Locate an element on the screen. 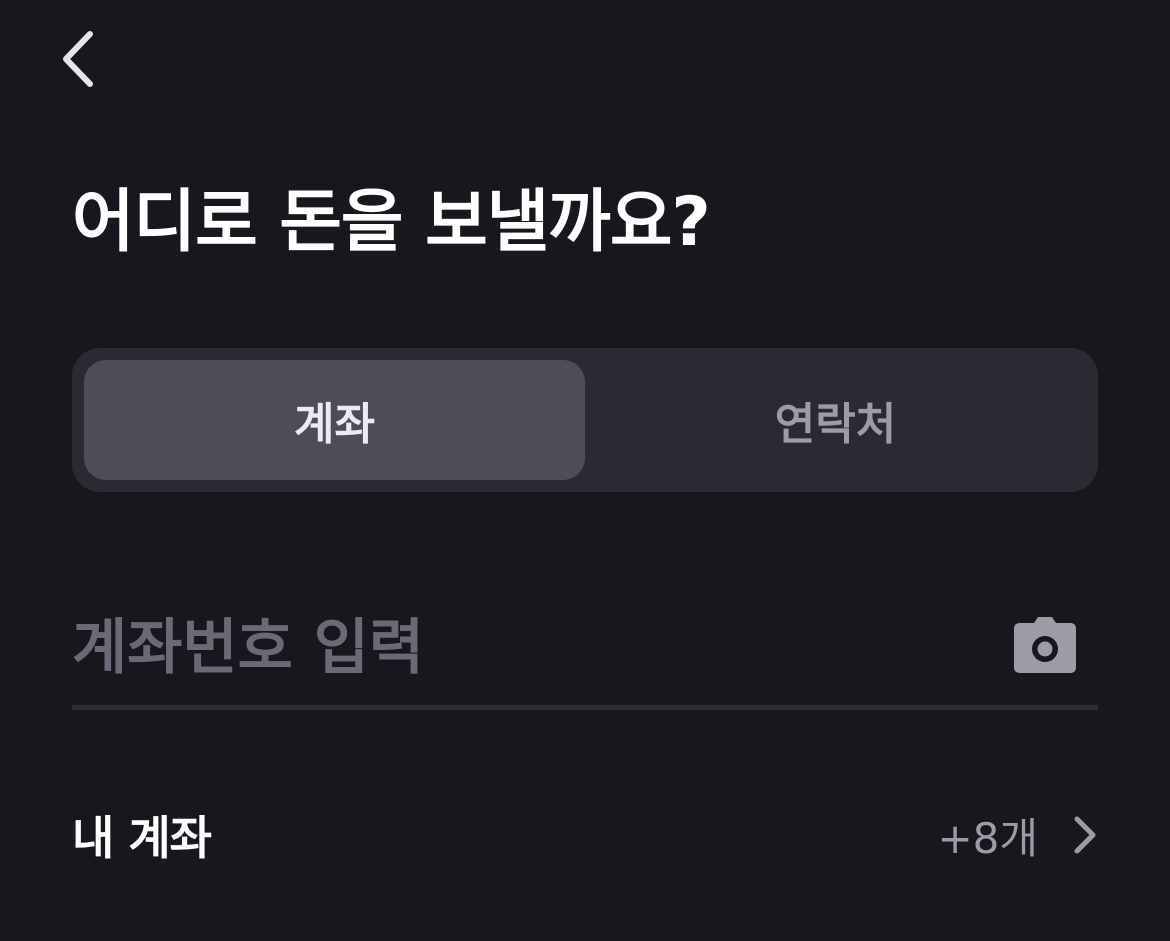 The width and height of the screenshot is (1170, 941). tab-account: 계좌 is located at coordinates (334, 420).